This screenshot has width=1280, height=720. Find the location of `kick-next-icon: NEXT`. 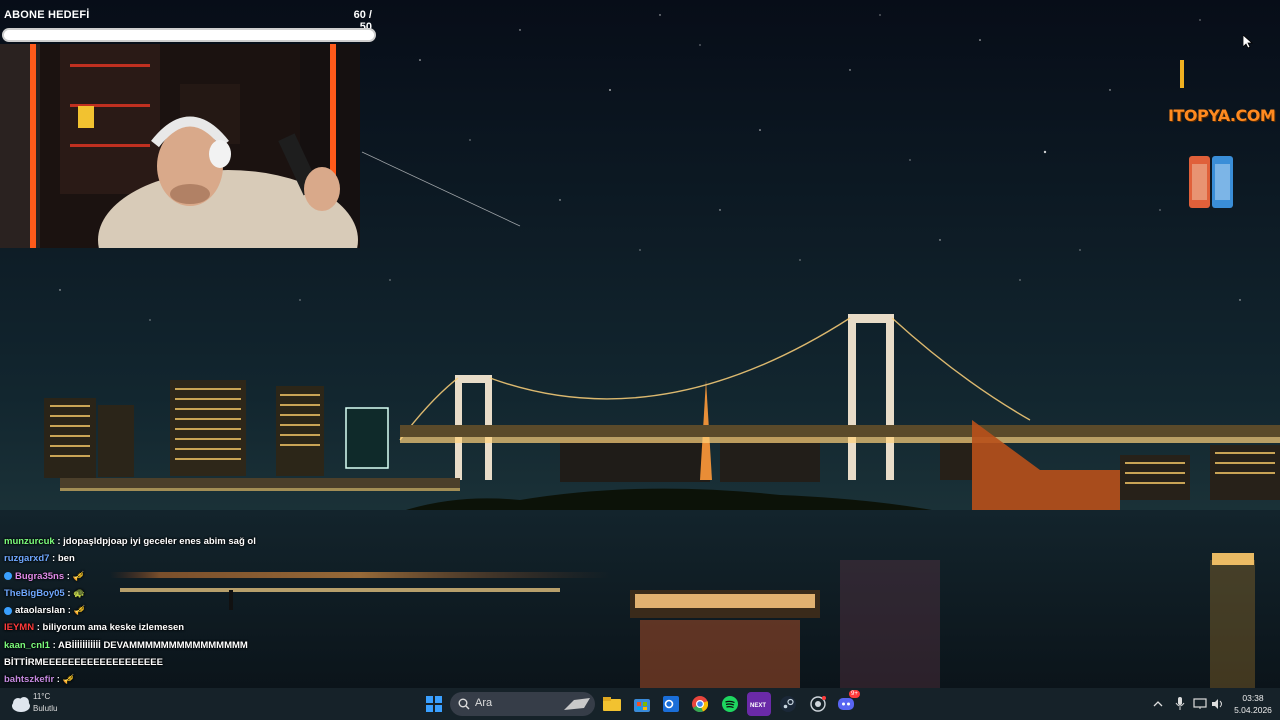

kick-next-icon: NEXT is located at coordinates (759, 704).